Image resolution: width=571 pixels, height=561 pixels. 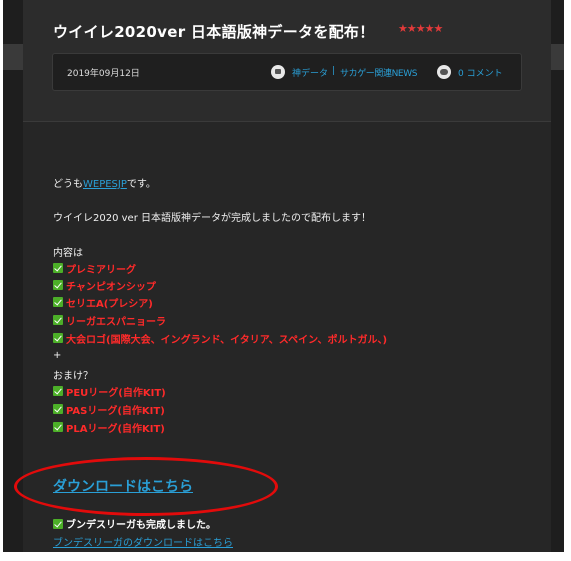 What do you see at coordinates (68, 253) in the screenshot?
I see `contents-label: 内容は` at bounding box center [68, 253].